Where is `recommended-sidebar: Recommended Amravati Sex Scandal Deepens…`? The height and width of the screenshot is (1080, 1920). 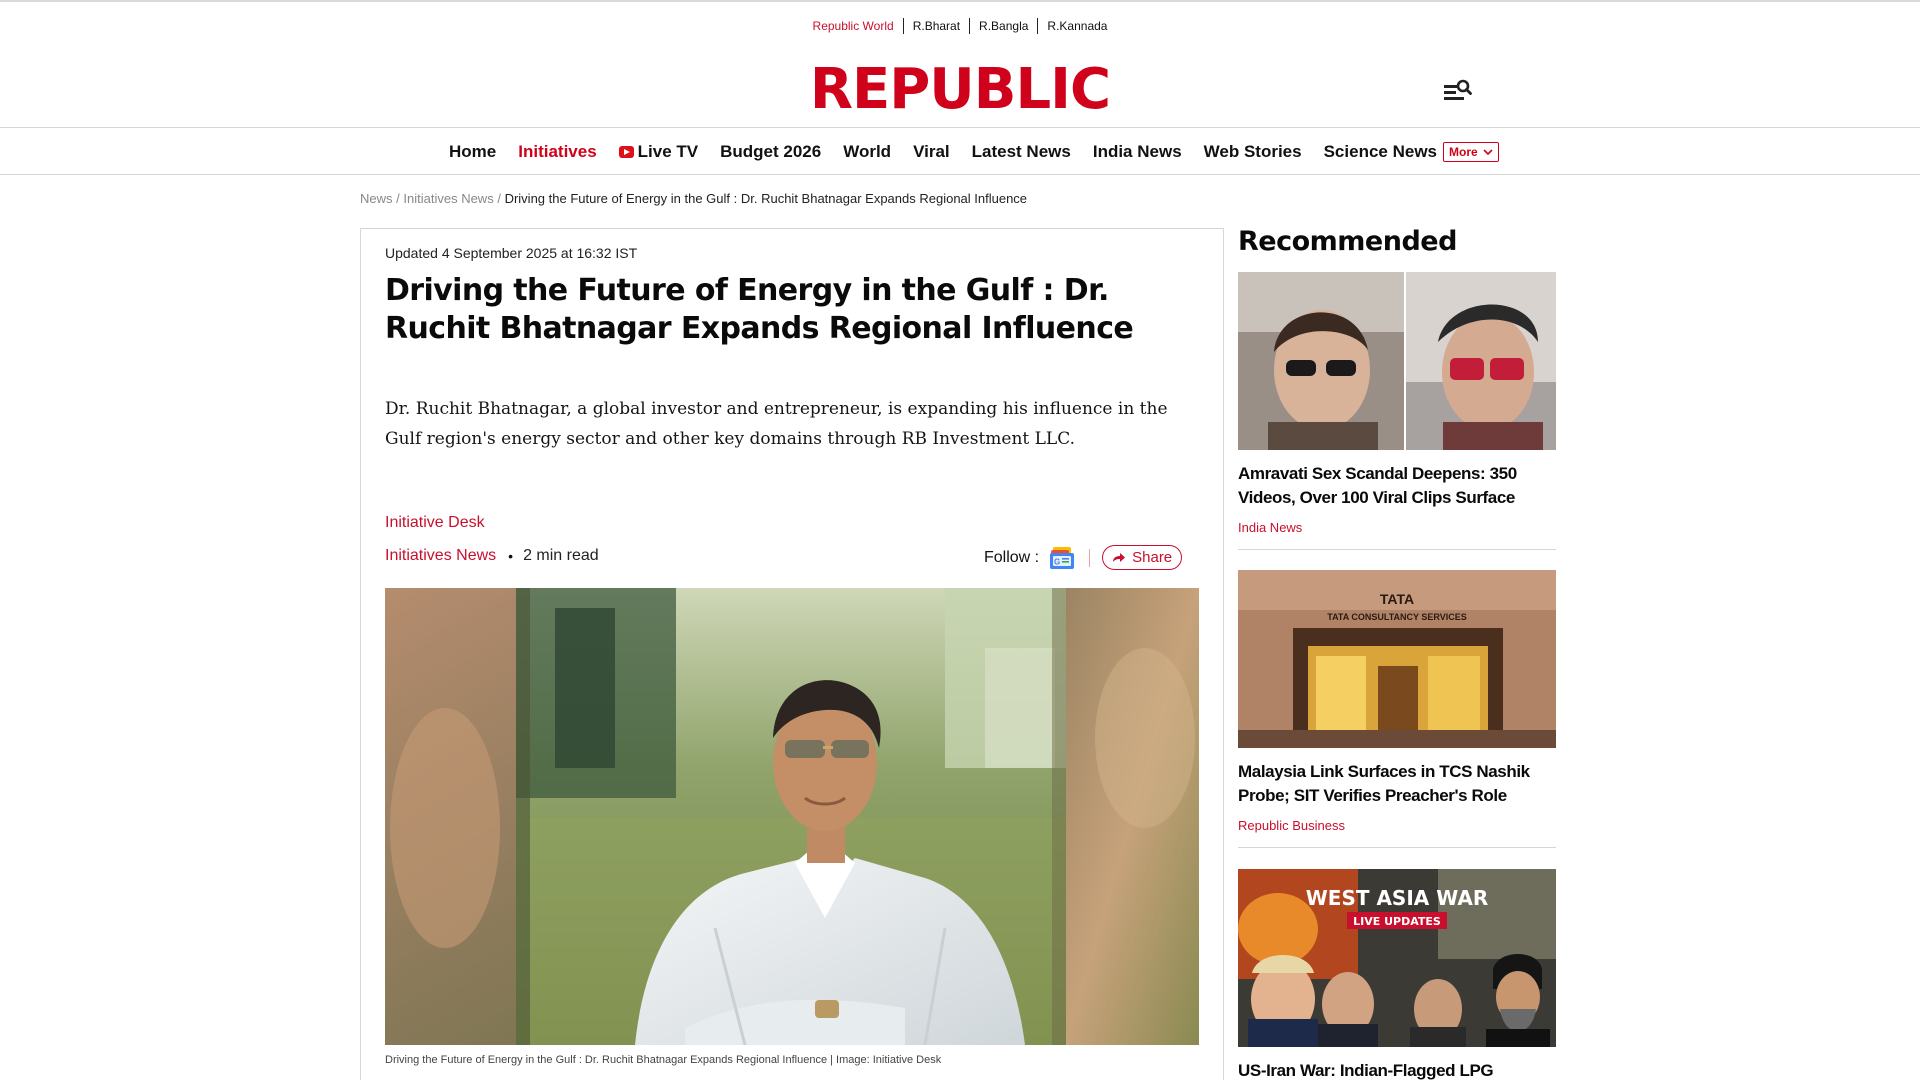
recommended-sidebar: Recommended Amravati Sex Scandal Deepens… is located at coordinates (1397, 652).